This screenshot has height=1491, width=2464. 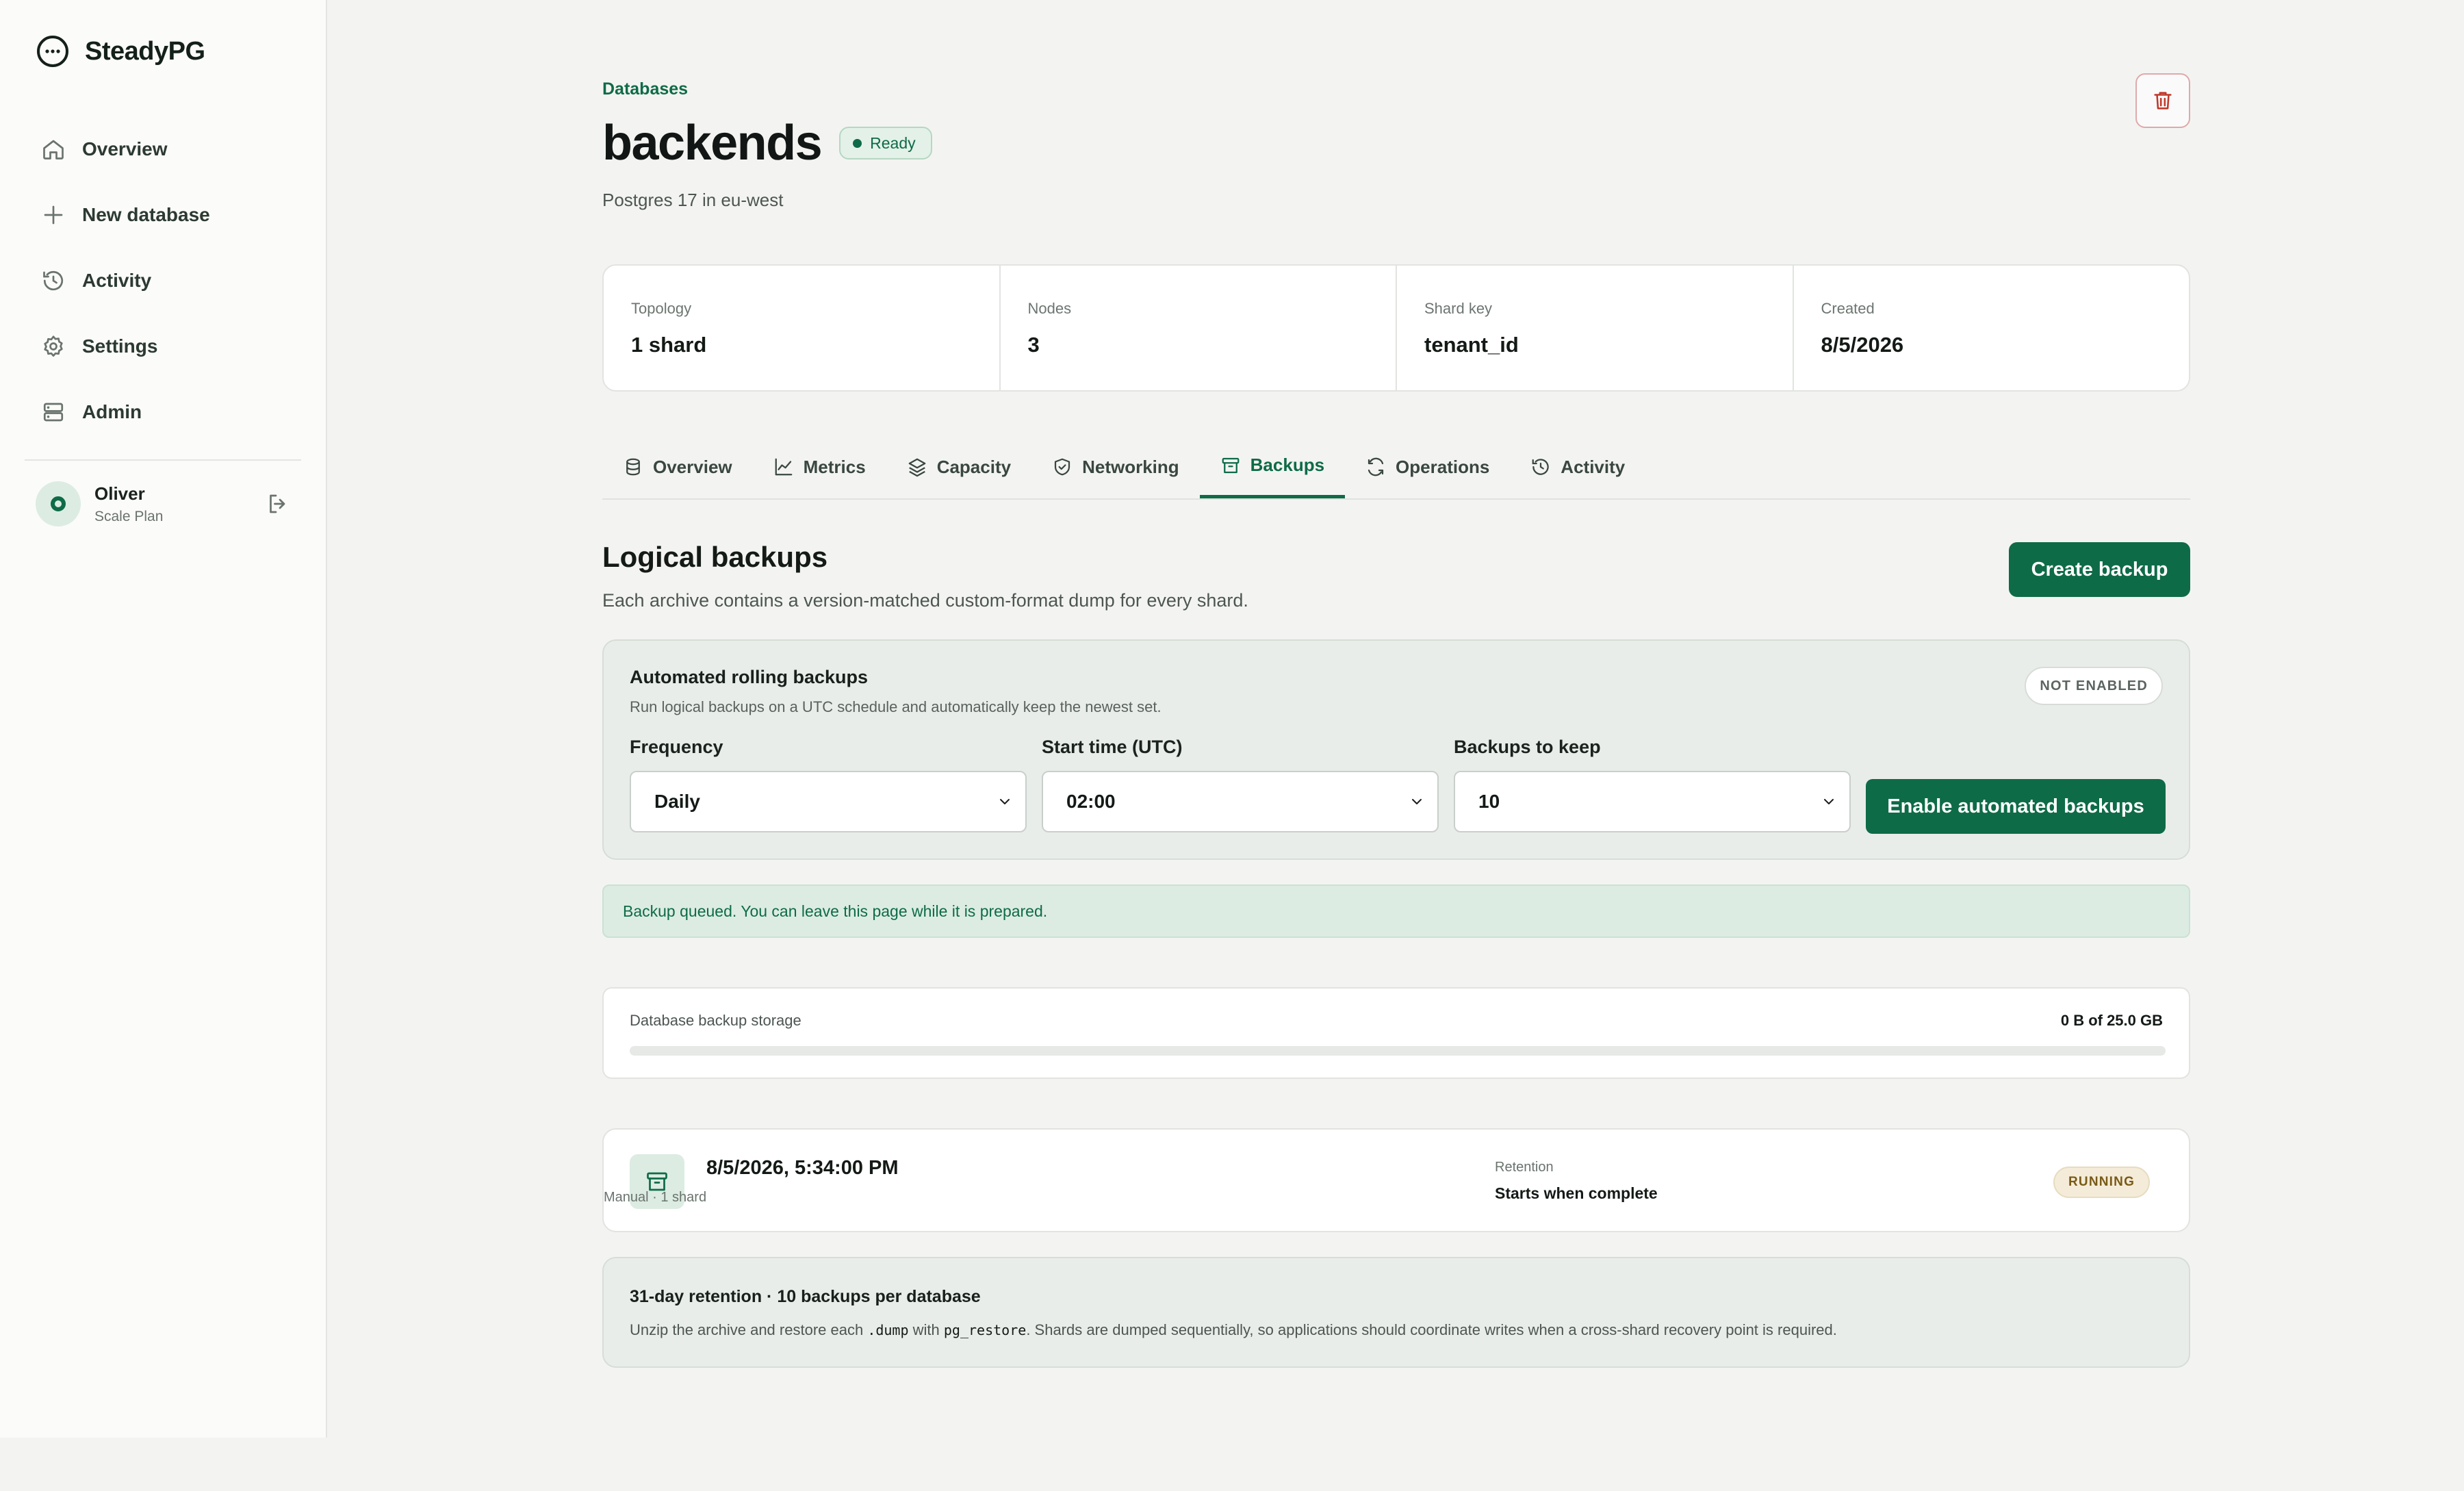 What do you see at coordinates (163, 346) in the screenshot?
I see `sidebar-item-settings: Settings` at bounding box center [163, 346].